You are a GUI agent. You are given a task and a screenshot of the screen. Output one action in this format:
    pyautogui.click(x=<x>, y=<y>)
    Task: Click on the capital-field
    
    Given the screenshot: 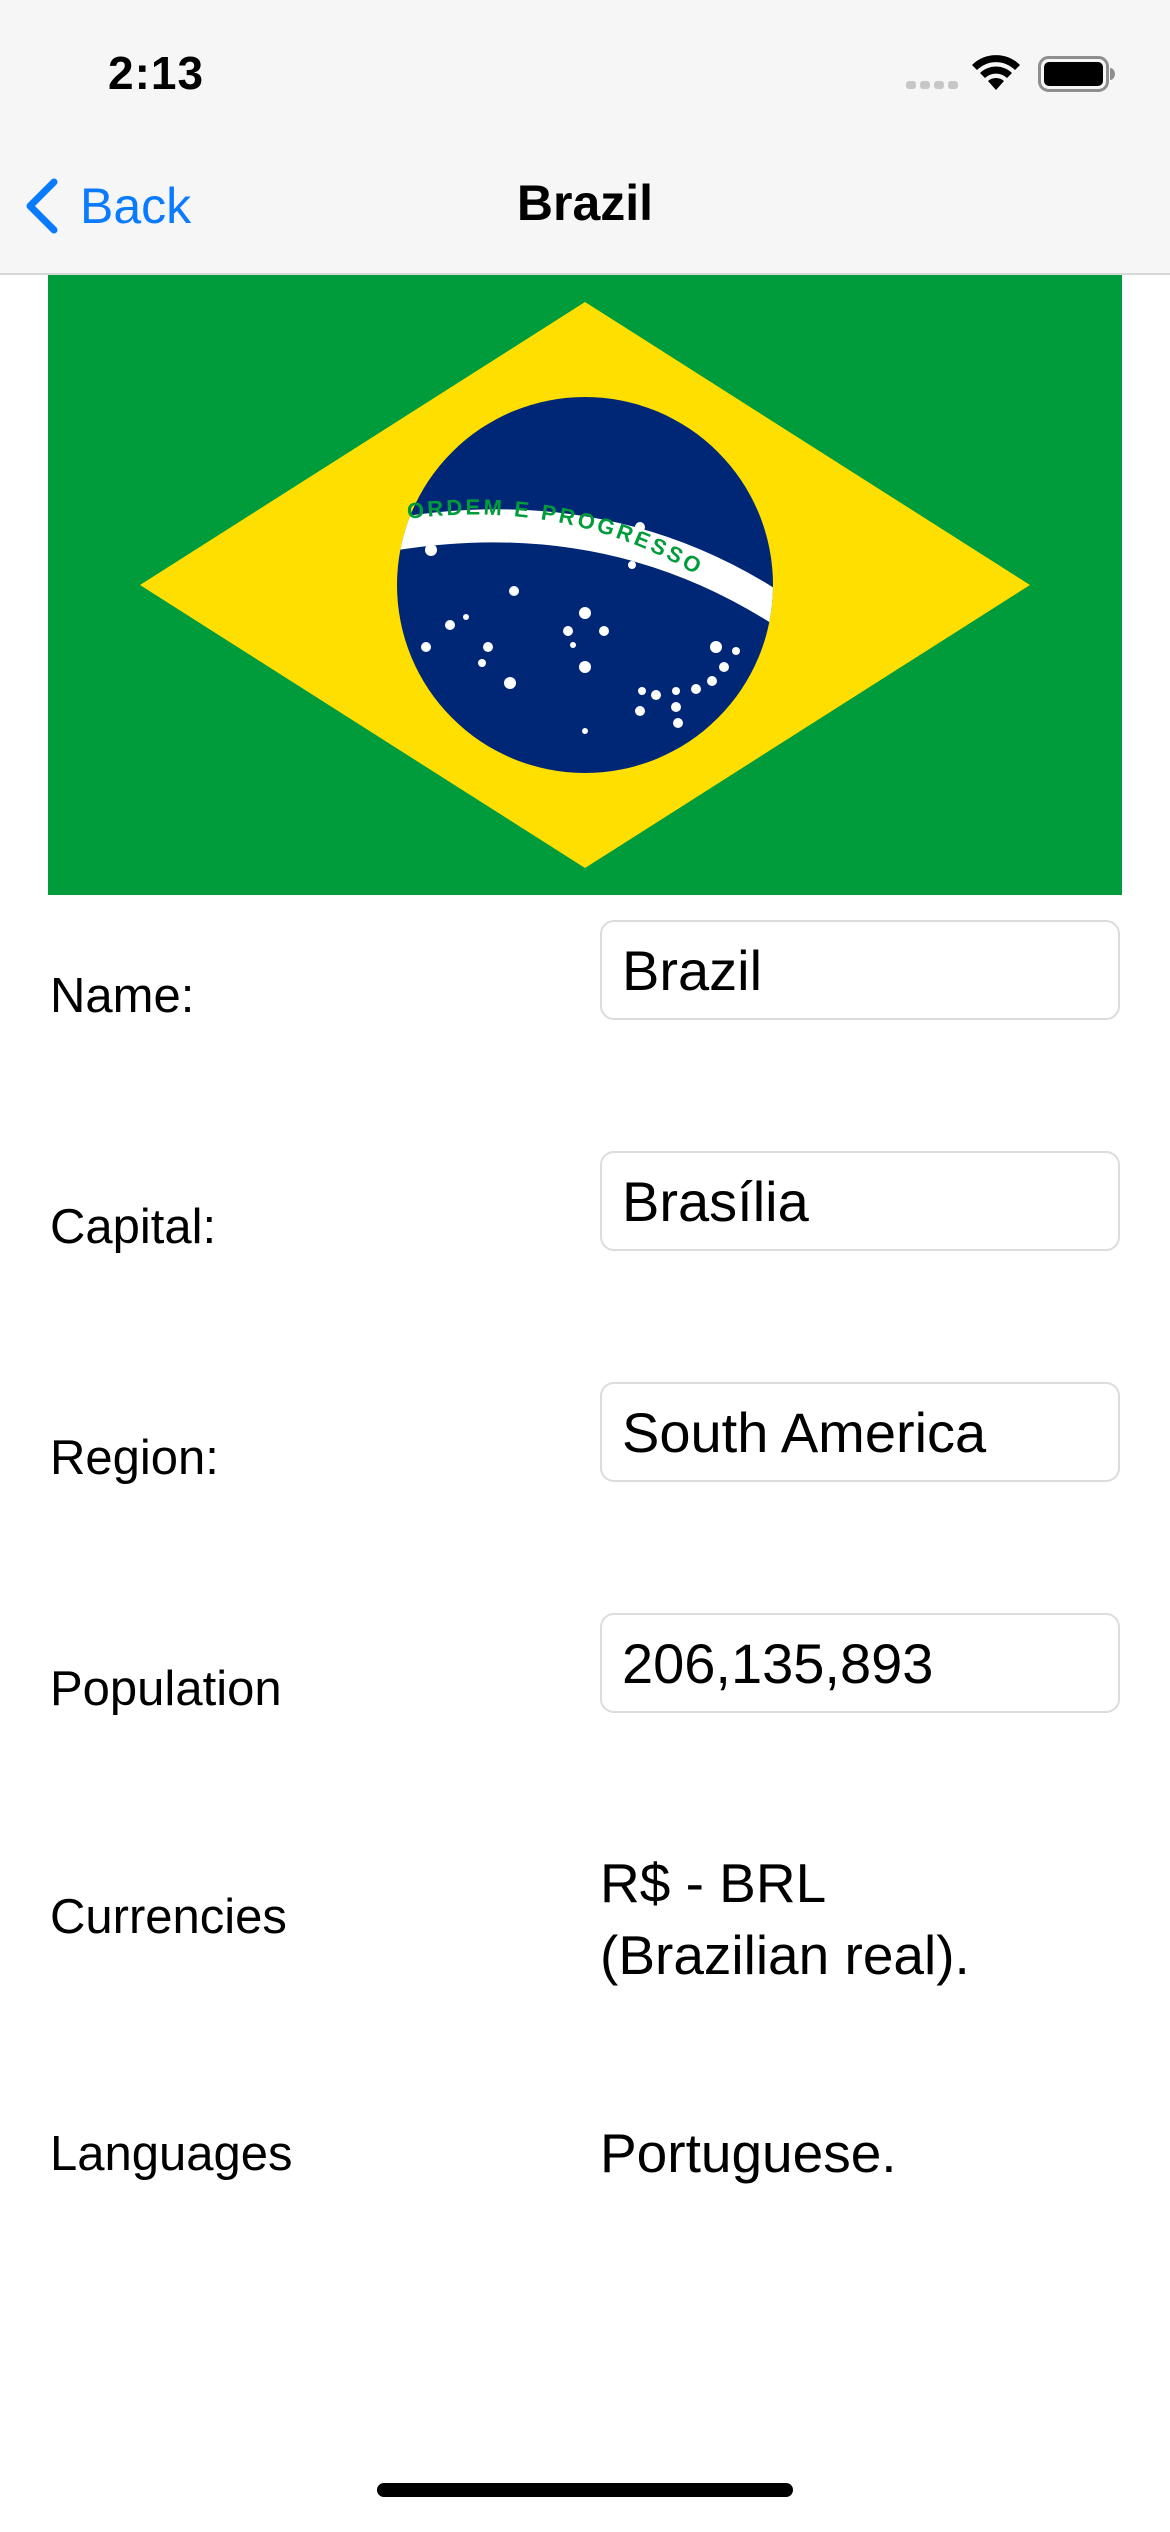 What is the action you would take?
    pyautogui.click(x=862, y=1201)
    